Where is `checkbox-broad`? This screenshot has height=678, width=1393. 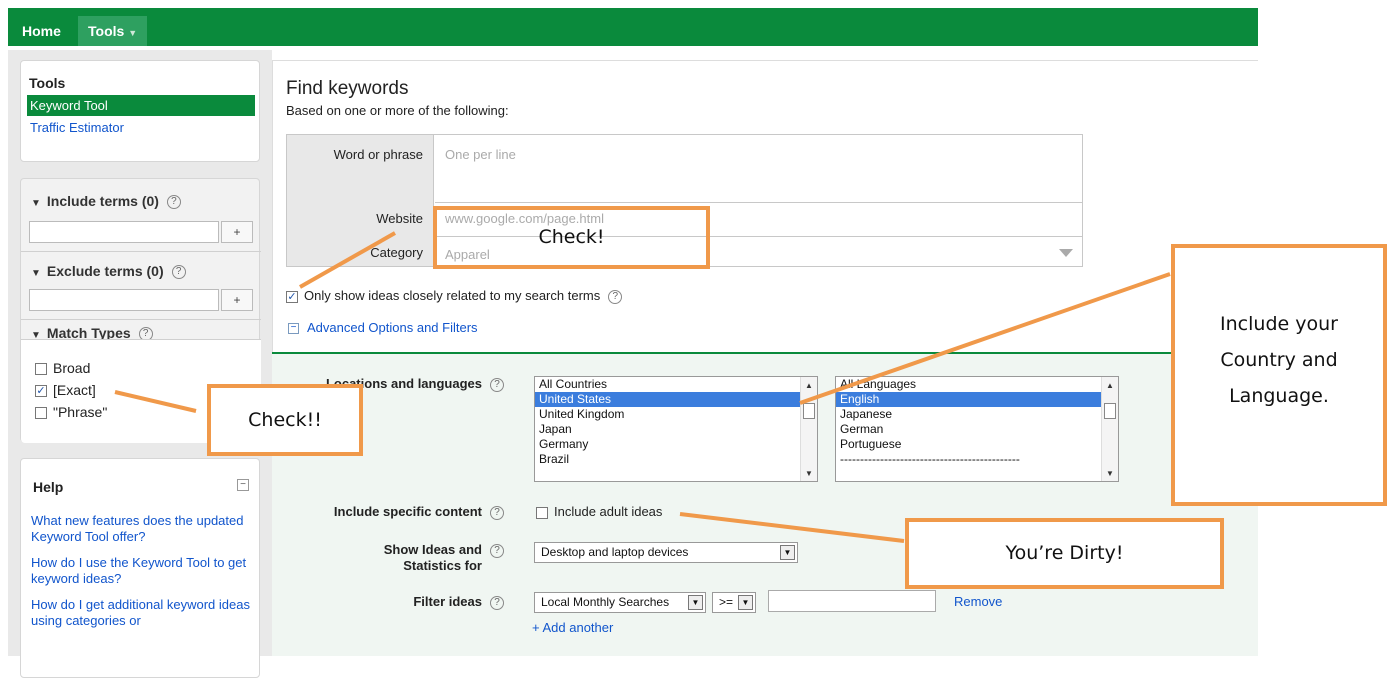
checkbox-broad is located at coordinates (41, 369).